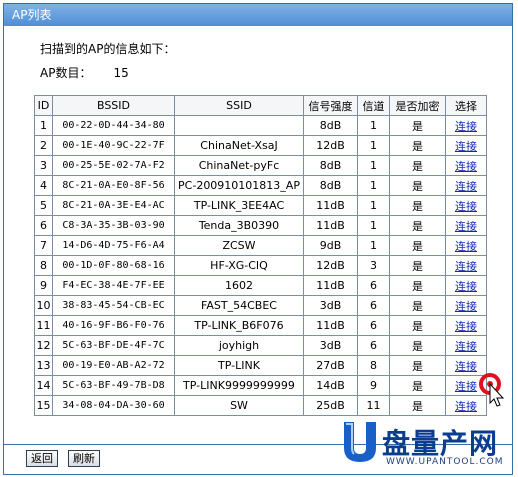 Image resolution: width=518 pixels, height=477 pixels. I want to click on cell-bssid: 34-08-04-DA-30-60, so click(113, 405).